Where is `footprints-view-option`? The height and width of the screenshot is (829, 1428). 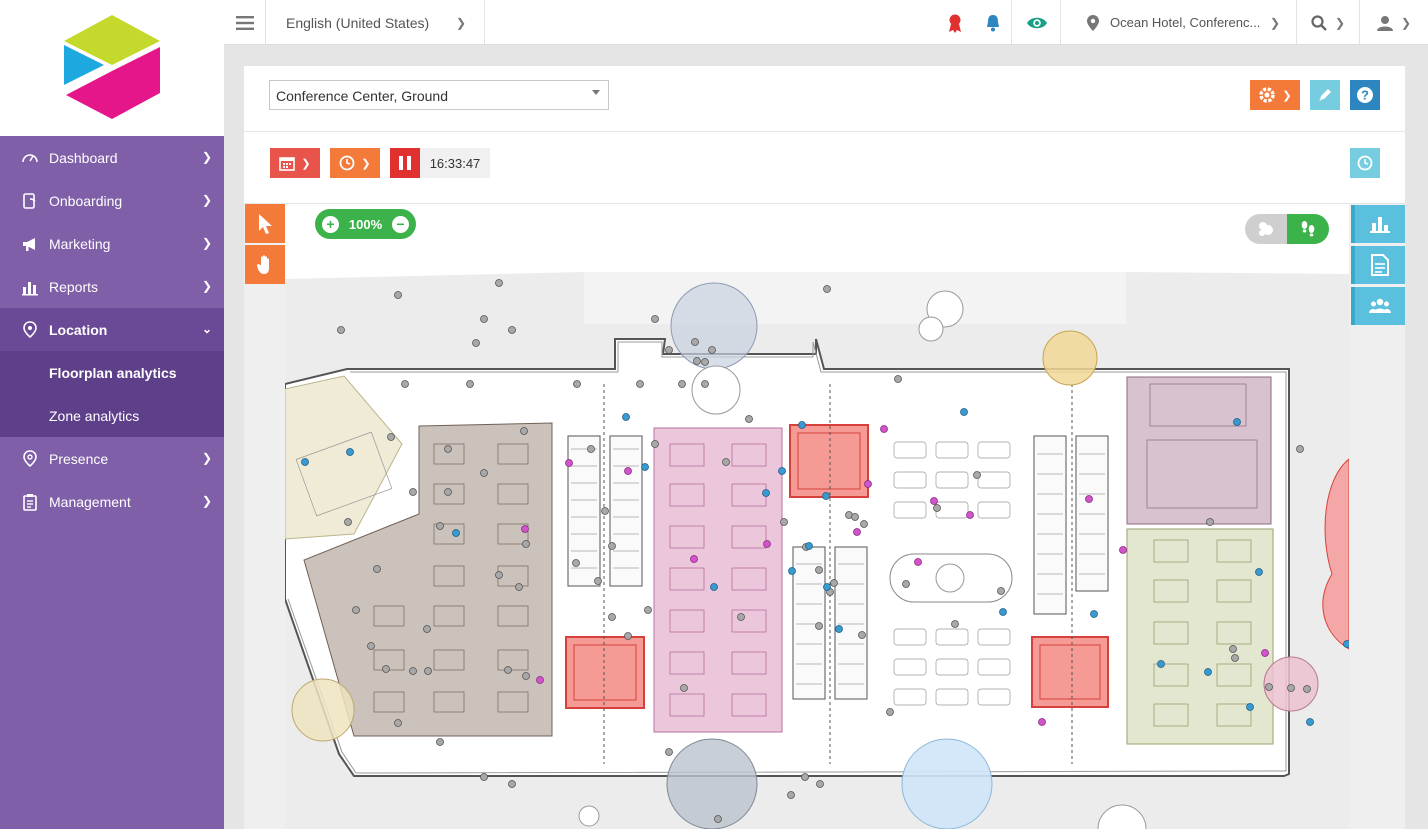 footprints-view-option is located at coordinates (1308, 229).